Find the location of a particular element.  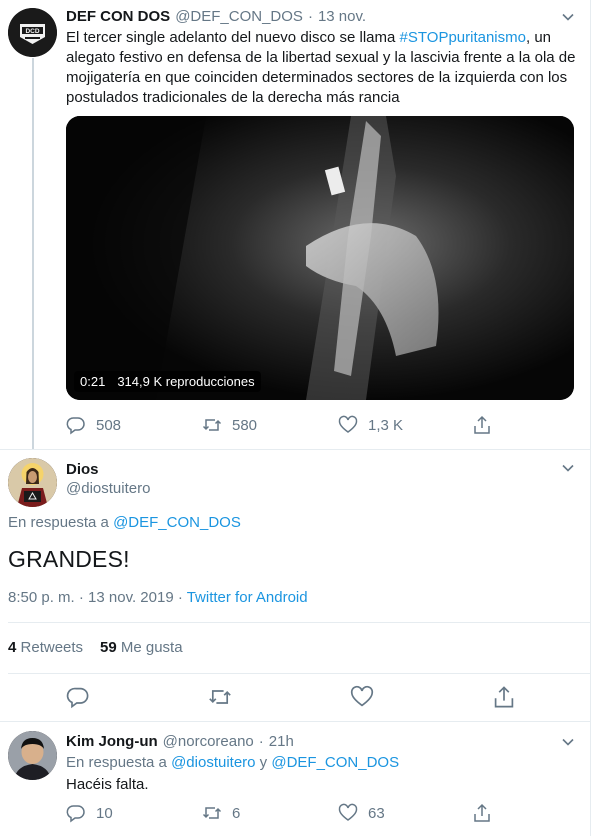

retweets-label: Retweets is located at coordinates (52, 647).